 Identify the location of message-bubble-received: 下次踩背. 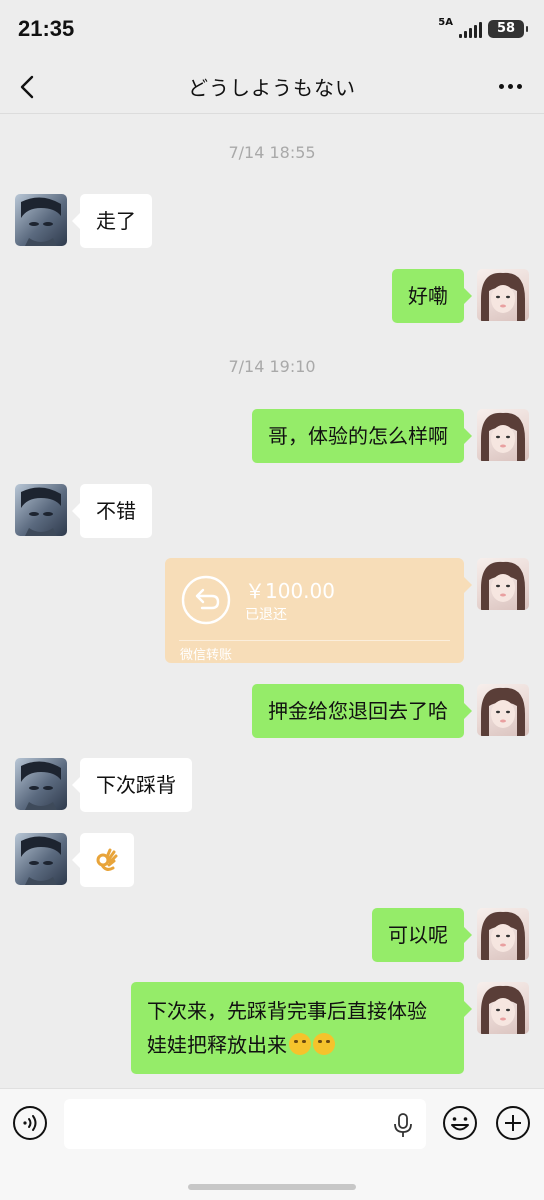
(132, 785).